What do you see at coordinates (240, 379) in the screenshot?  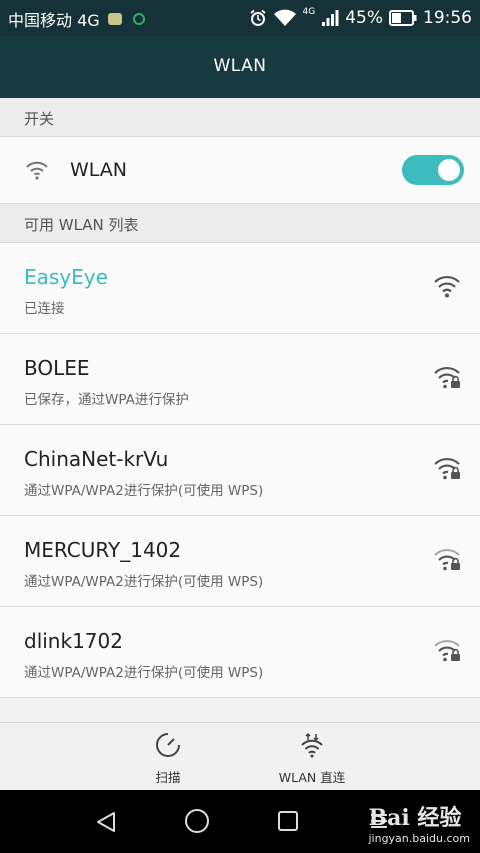 I see `network-item-bolee: BOLEE 已保存，通过WPA进行保护` at bounding box center [240, 379].